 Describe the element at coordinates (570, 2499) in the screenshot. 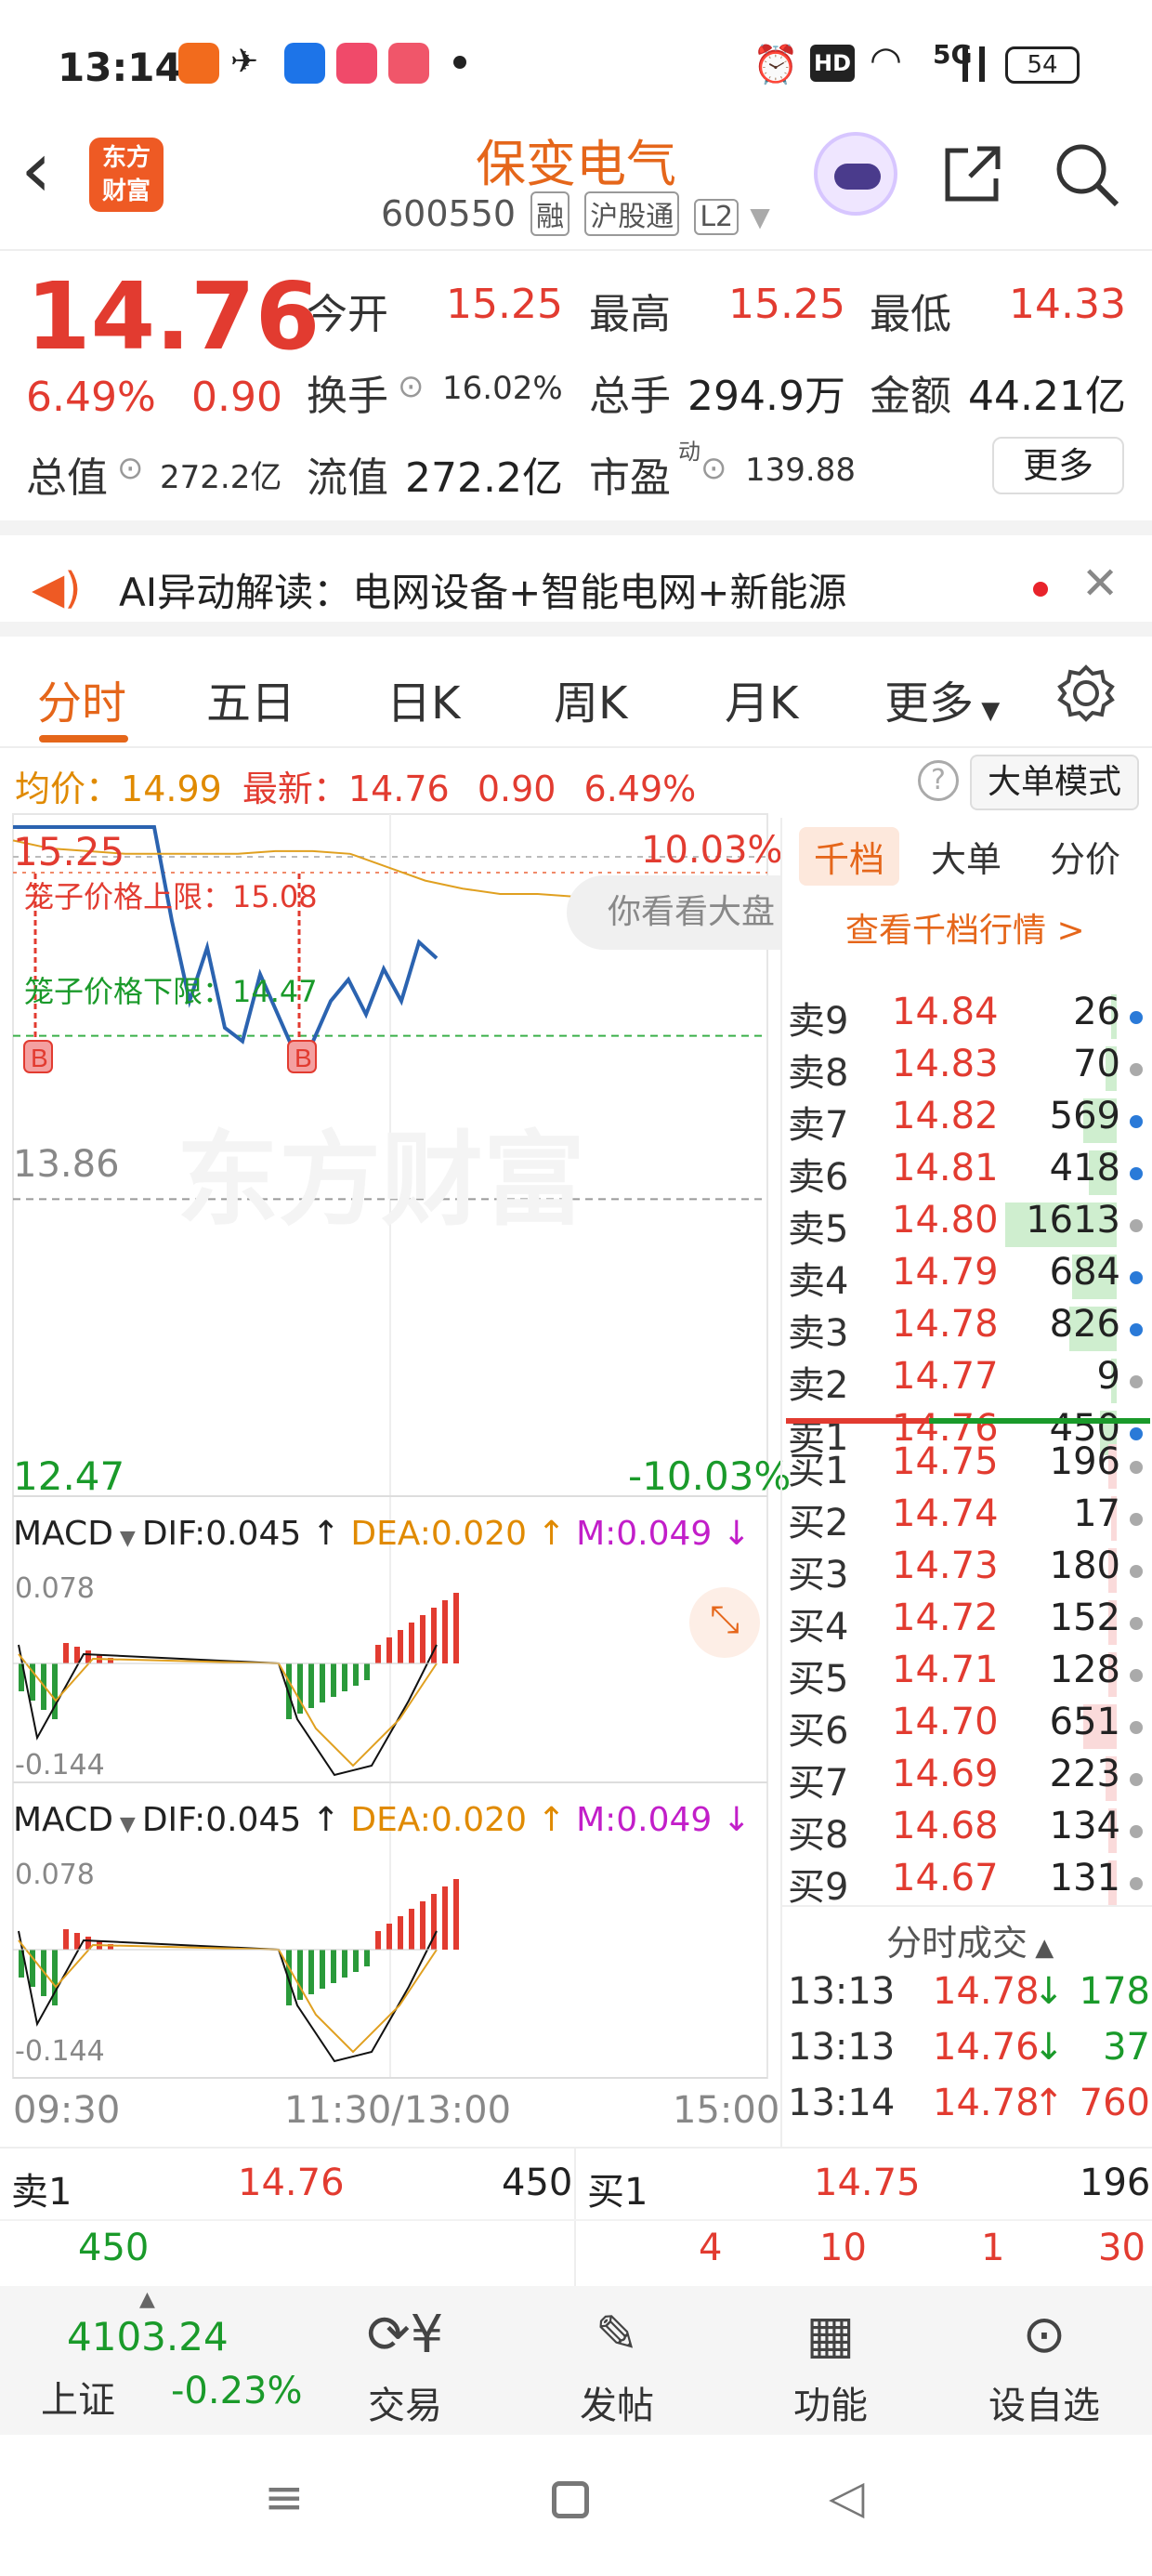

I see `home-icon` at that location.